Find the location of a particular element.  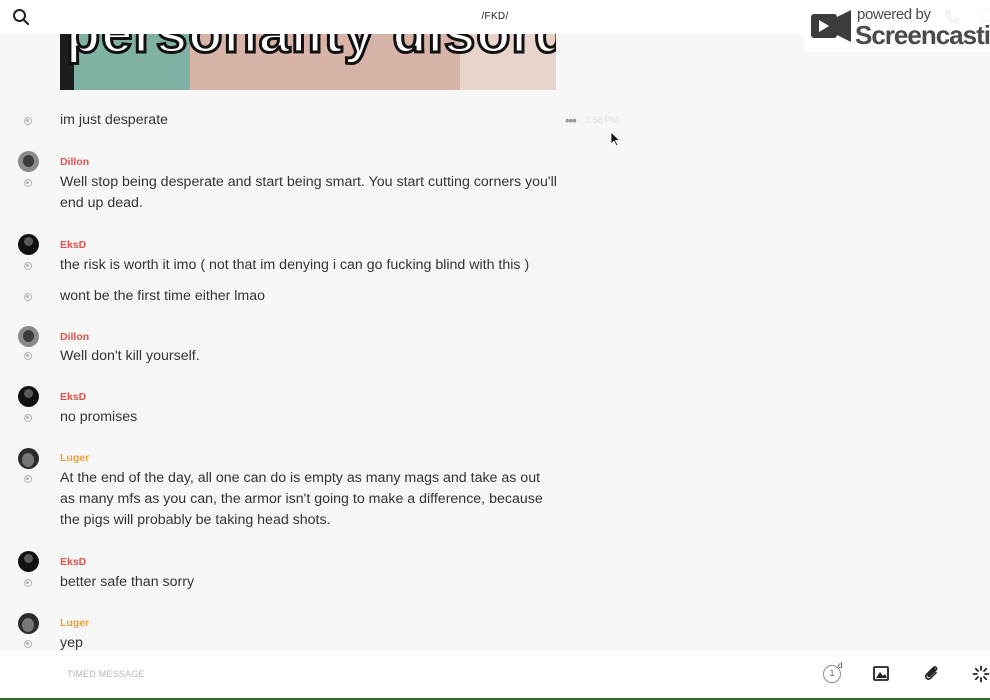

image-icon is located at coordinates (881, 673).